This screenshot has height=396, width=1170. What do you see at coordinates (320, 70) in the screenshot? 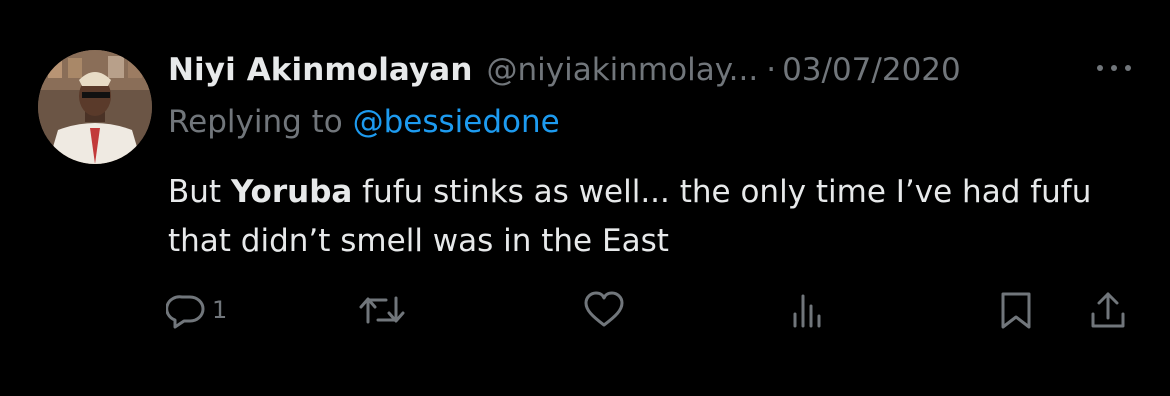
I see `author-name: Niyi Akinmolayan` at bounding box center [320, 70].